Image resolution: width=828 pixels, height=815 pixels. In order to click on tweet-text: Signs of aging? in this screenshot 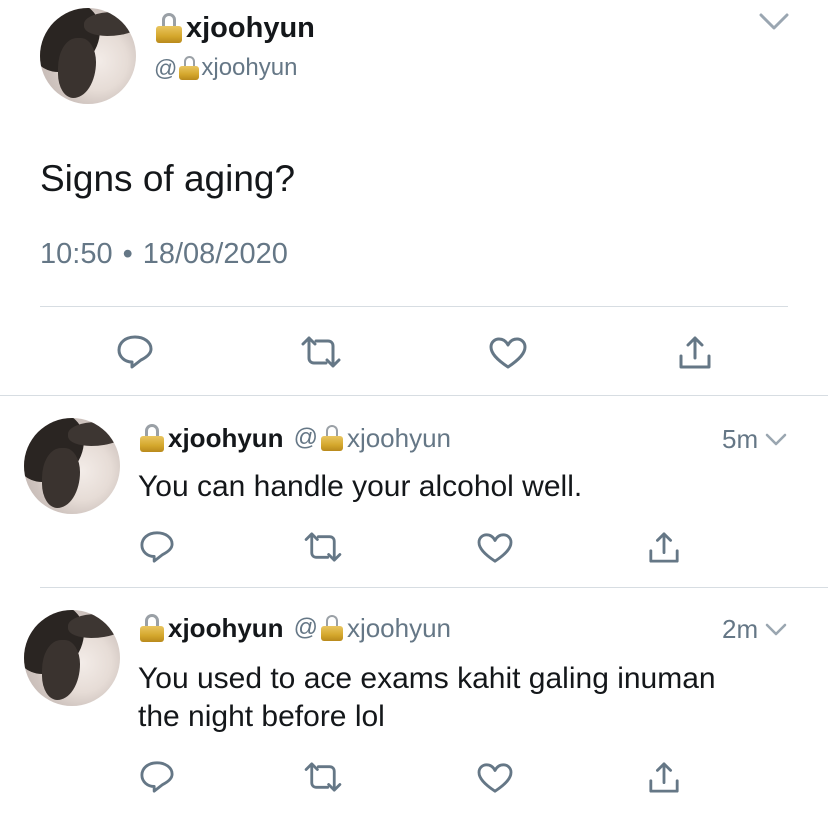, I will do `click(168, 178)`.